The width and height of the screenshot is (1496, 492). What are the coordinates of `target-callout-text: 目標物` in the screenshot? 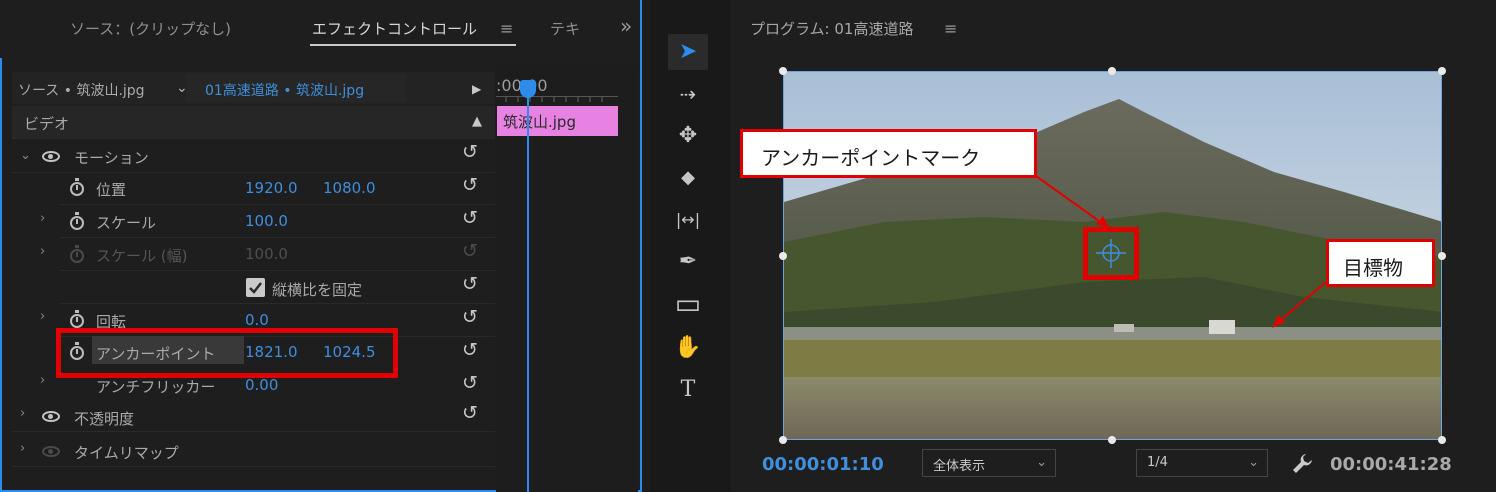 It's located at (1373, 268).